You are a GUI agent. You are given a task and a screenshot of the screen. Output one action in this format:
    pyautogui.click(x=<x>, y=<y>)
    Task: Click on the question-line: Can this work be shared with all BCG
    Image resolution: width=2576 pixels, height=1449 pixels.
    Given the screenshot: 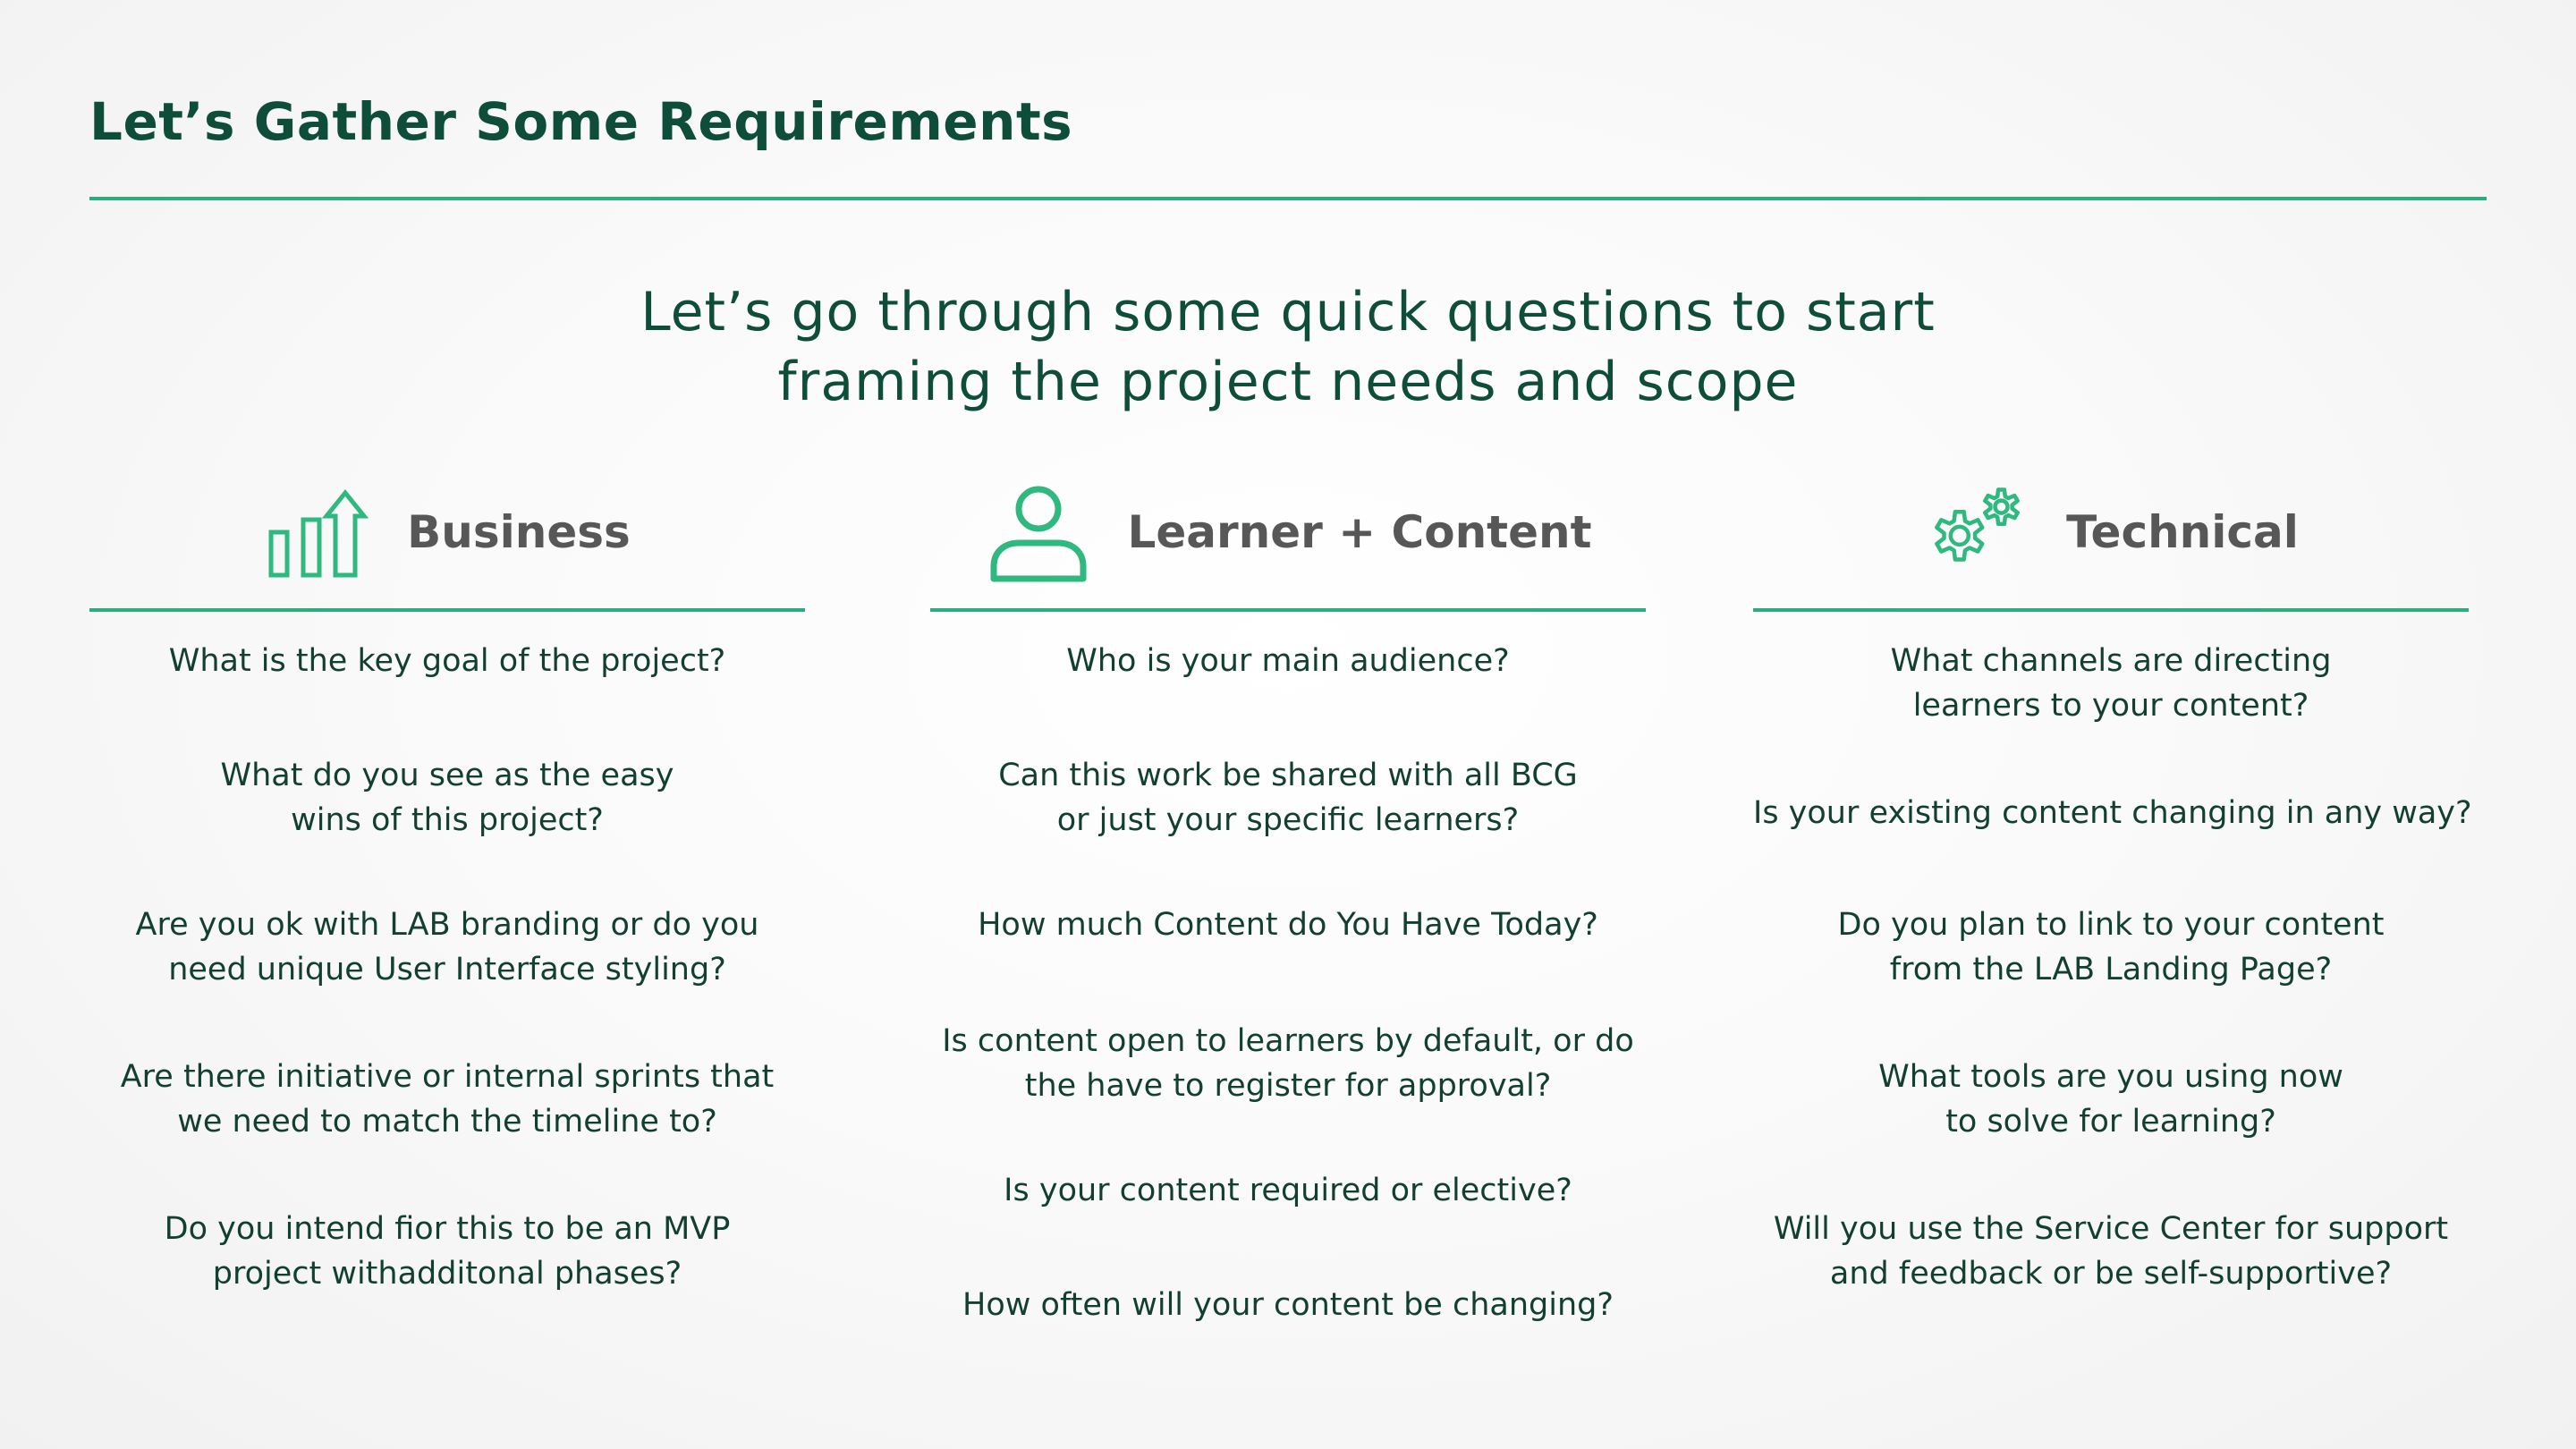 What is the action you would take?
    pyautogui.click(x=1288, y=775)
    